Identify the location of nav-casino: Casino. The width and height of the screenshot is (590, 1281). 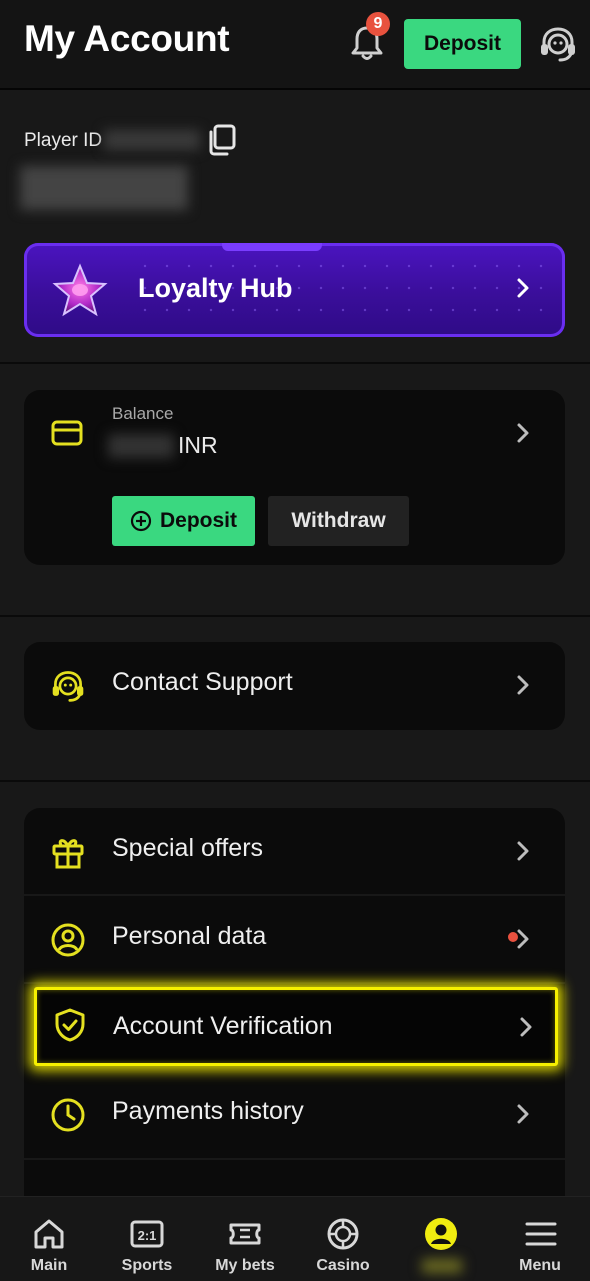
(343, 1239).